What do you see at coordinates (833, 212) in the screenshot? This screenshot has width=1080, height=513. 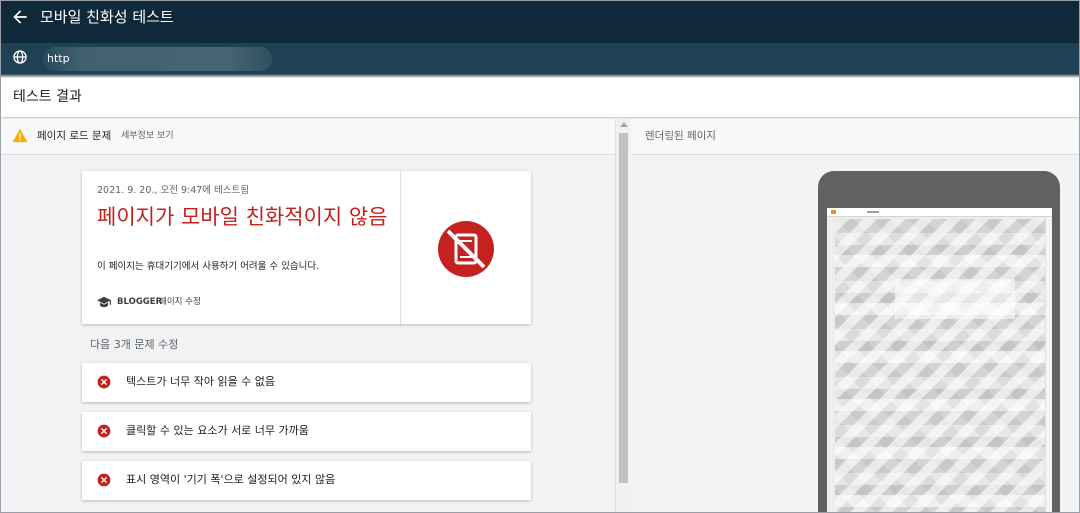 I see `mini-favicon` at bounding box center [833, 212].